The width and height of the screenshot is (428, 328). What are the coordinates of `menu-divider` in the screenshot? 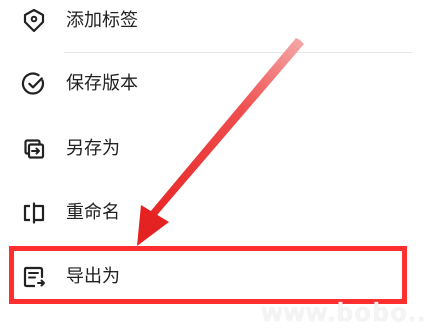 It's located at (238, 52).